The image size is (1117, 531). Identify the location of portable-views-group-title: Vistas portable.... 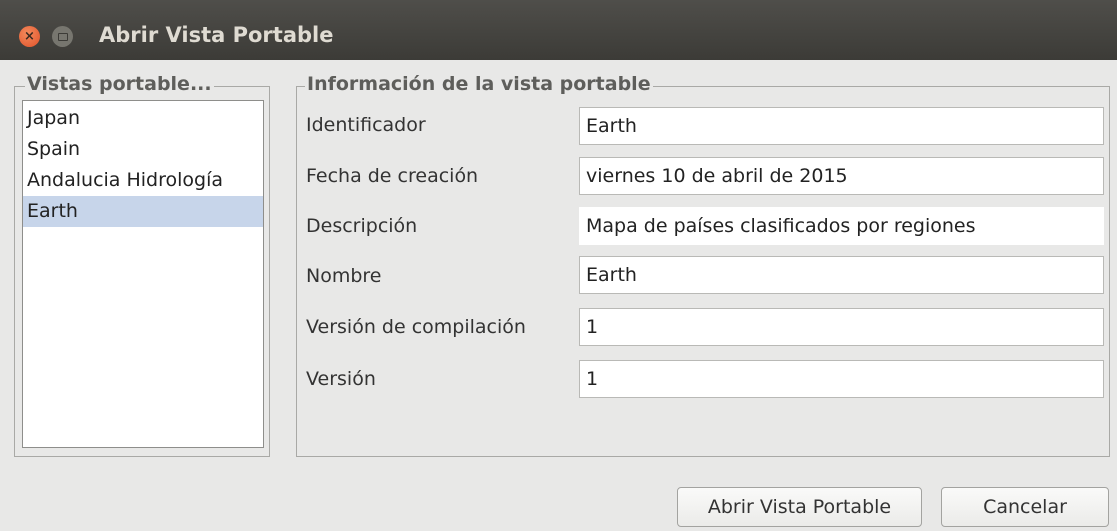
(119, 84).